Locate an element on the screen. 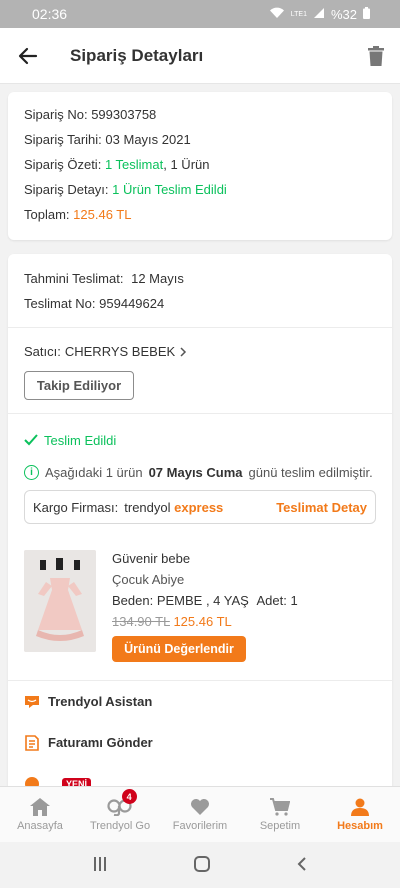 The height and width of the screenshot is (888, 400). seller-section: Satıcı: CHERRYS BEBEK Takip Ediliyor is located at coordinates (200, 371).